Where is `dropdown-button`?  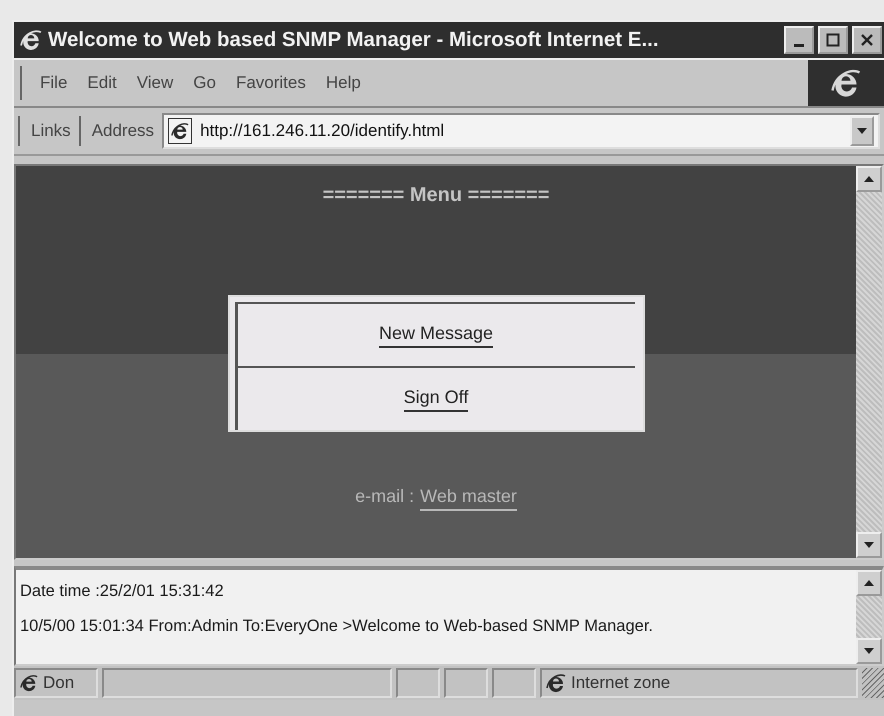
dropdown-button is located at coordinates (862, 131).